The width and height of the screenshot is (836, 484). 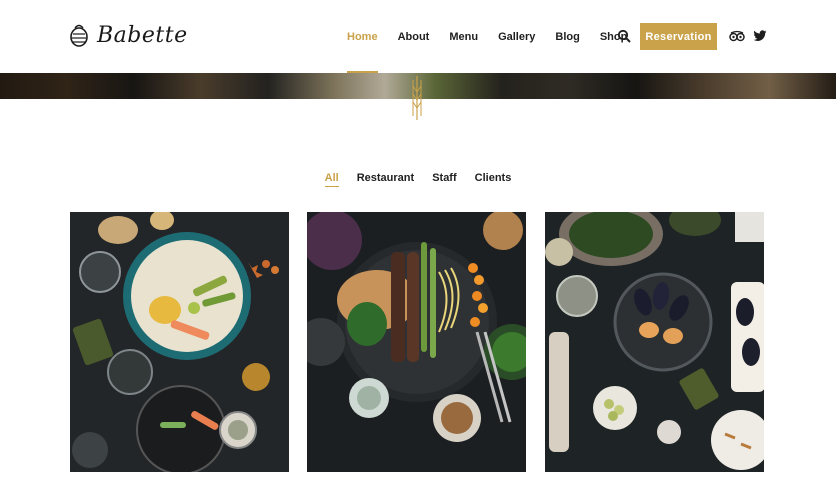 I want to click on filter-staff: Staff, so click(x=444, y=179).